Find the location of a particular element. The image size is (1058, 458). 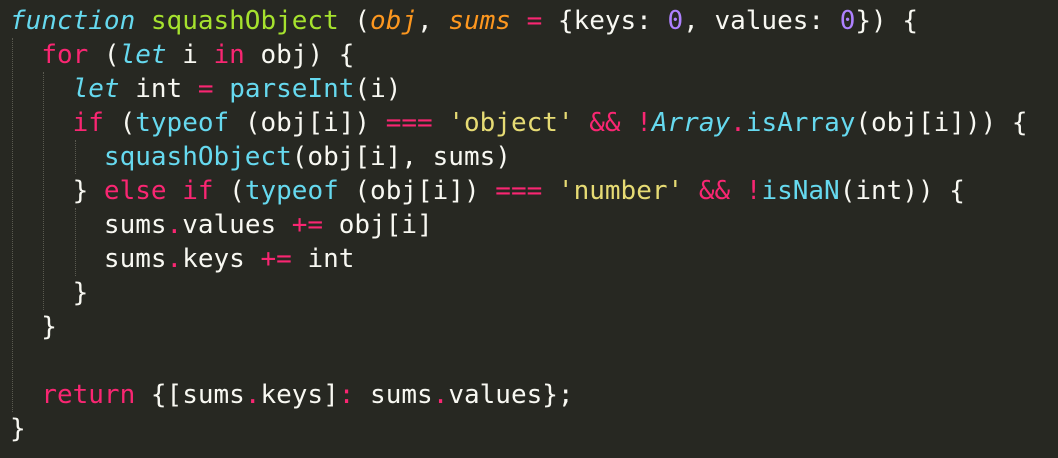

code-line: let int = parseInt(i) is located at coordinates (206, 89).